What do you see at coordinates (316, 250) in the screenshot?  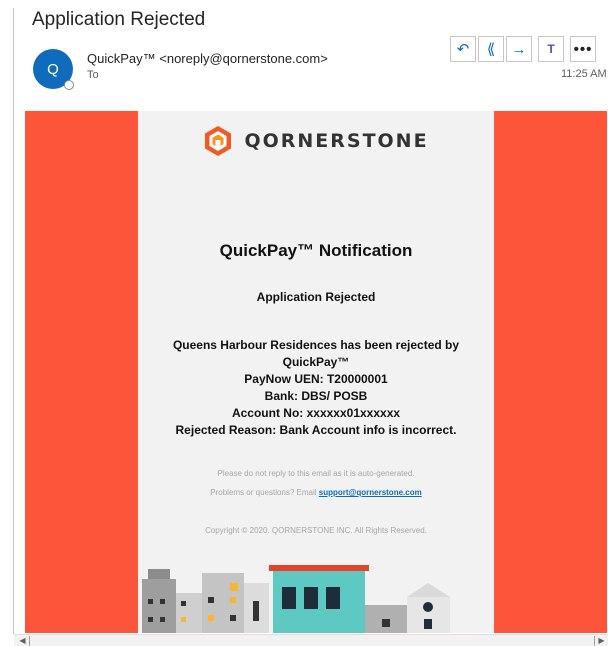 I see `notification-title: QuickPay™ Notification` at bounding box center [316, 250].